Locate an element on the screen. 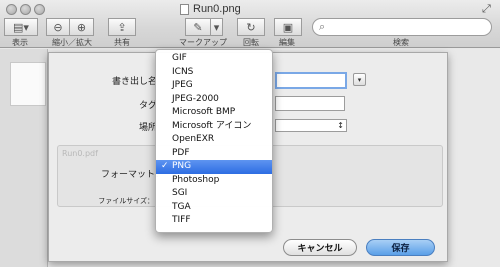 The height and width of the screenshot is (267, 500). tags-field is located at coordinates (310, 103).